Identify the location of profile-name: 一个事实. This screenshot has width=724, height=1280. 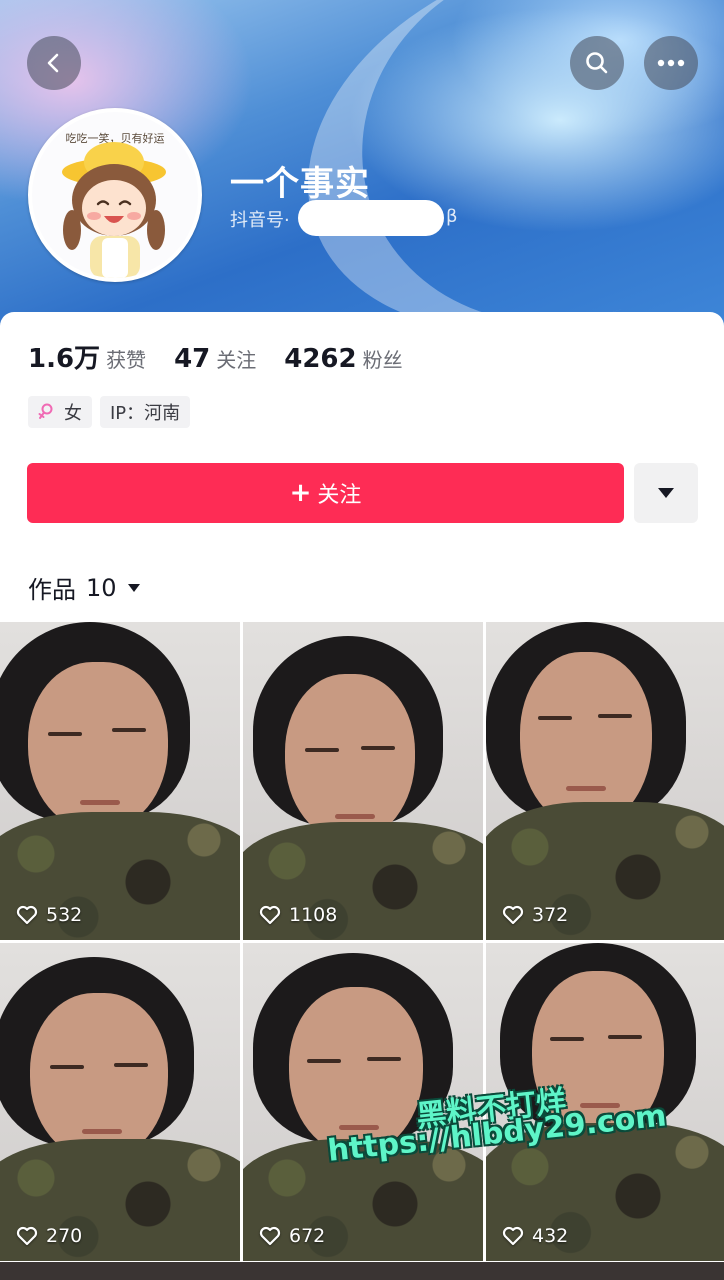
(300, 184).